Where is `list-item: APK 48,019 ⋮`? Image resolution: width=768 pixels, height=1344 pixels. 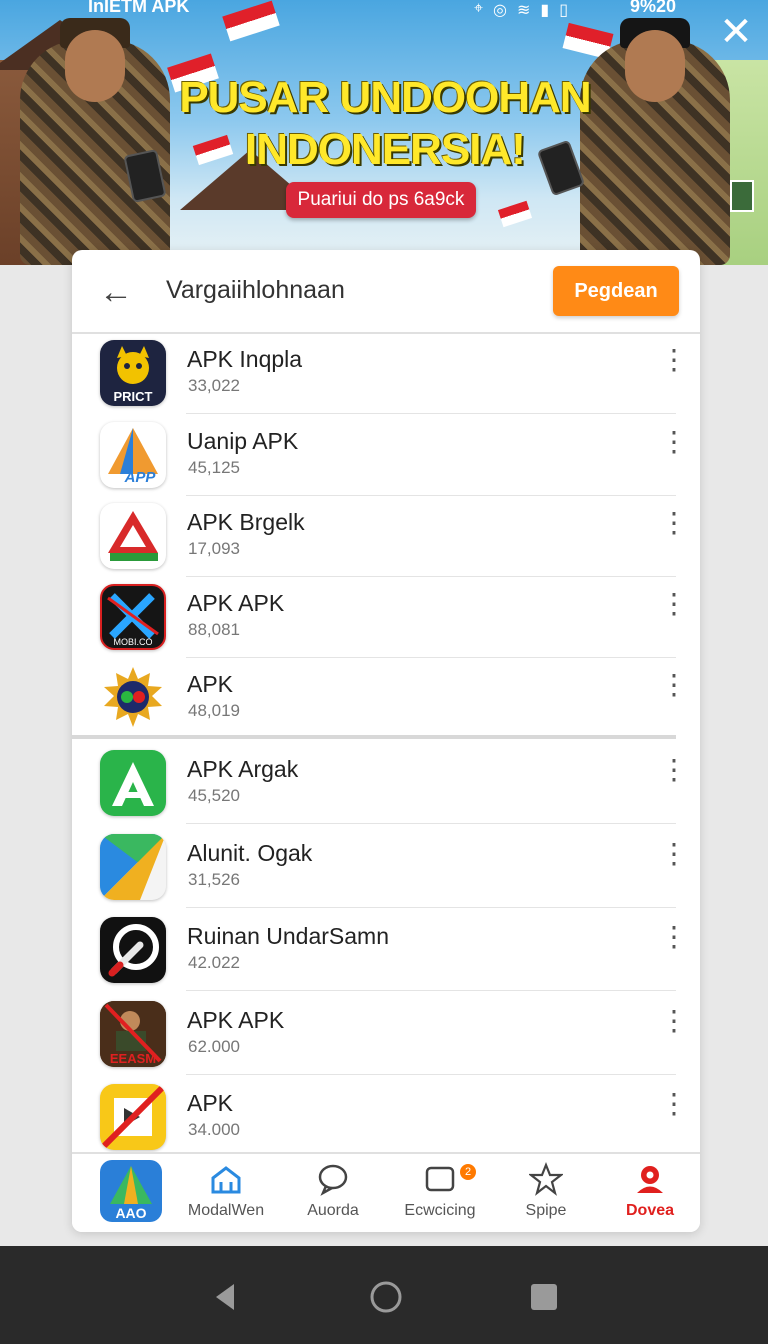 list-item: APK 48,019 ⋮ is located at coordinates (386, 698).